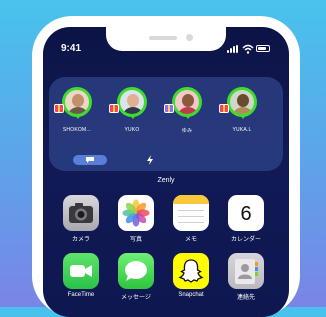 The width and height of the screenshot is (326, 317). Describe the element at coordinates (191, 271) in the screenshot. I see `snapchat-icon` at that location.